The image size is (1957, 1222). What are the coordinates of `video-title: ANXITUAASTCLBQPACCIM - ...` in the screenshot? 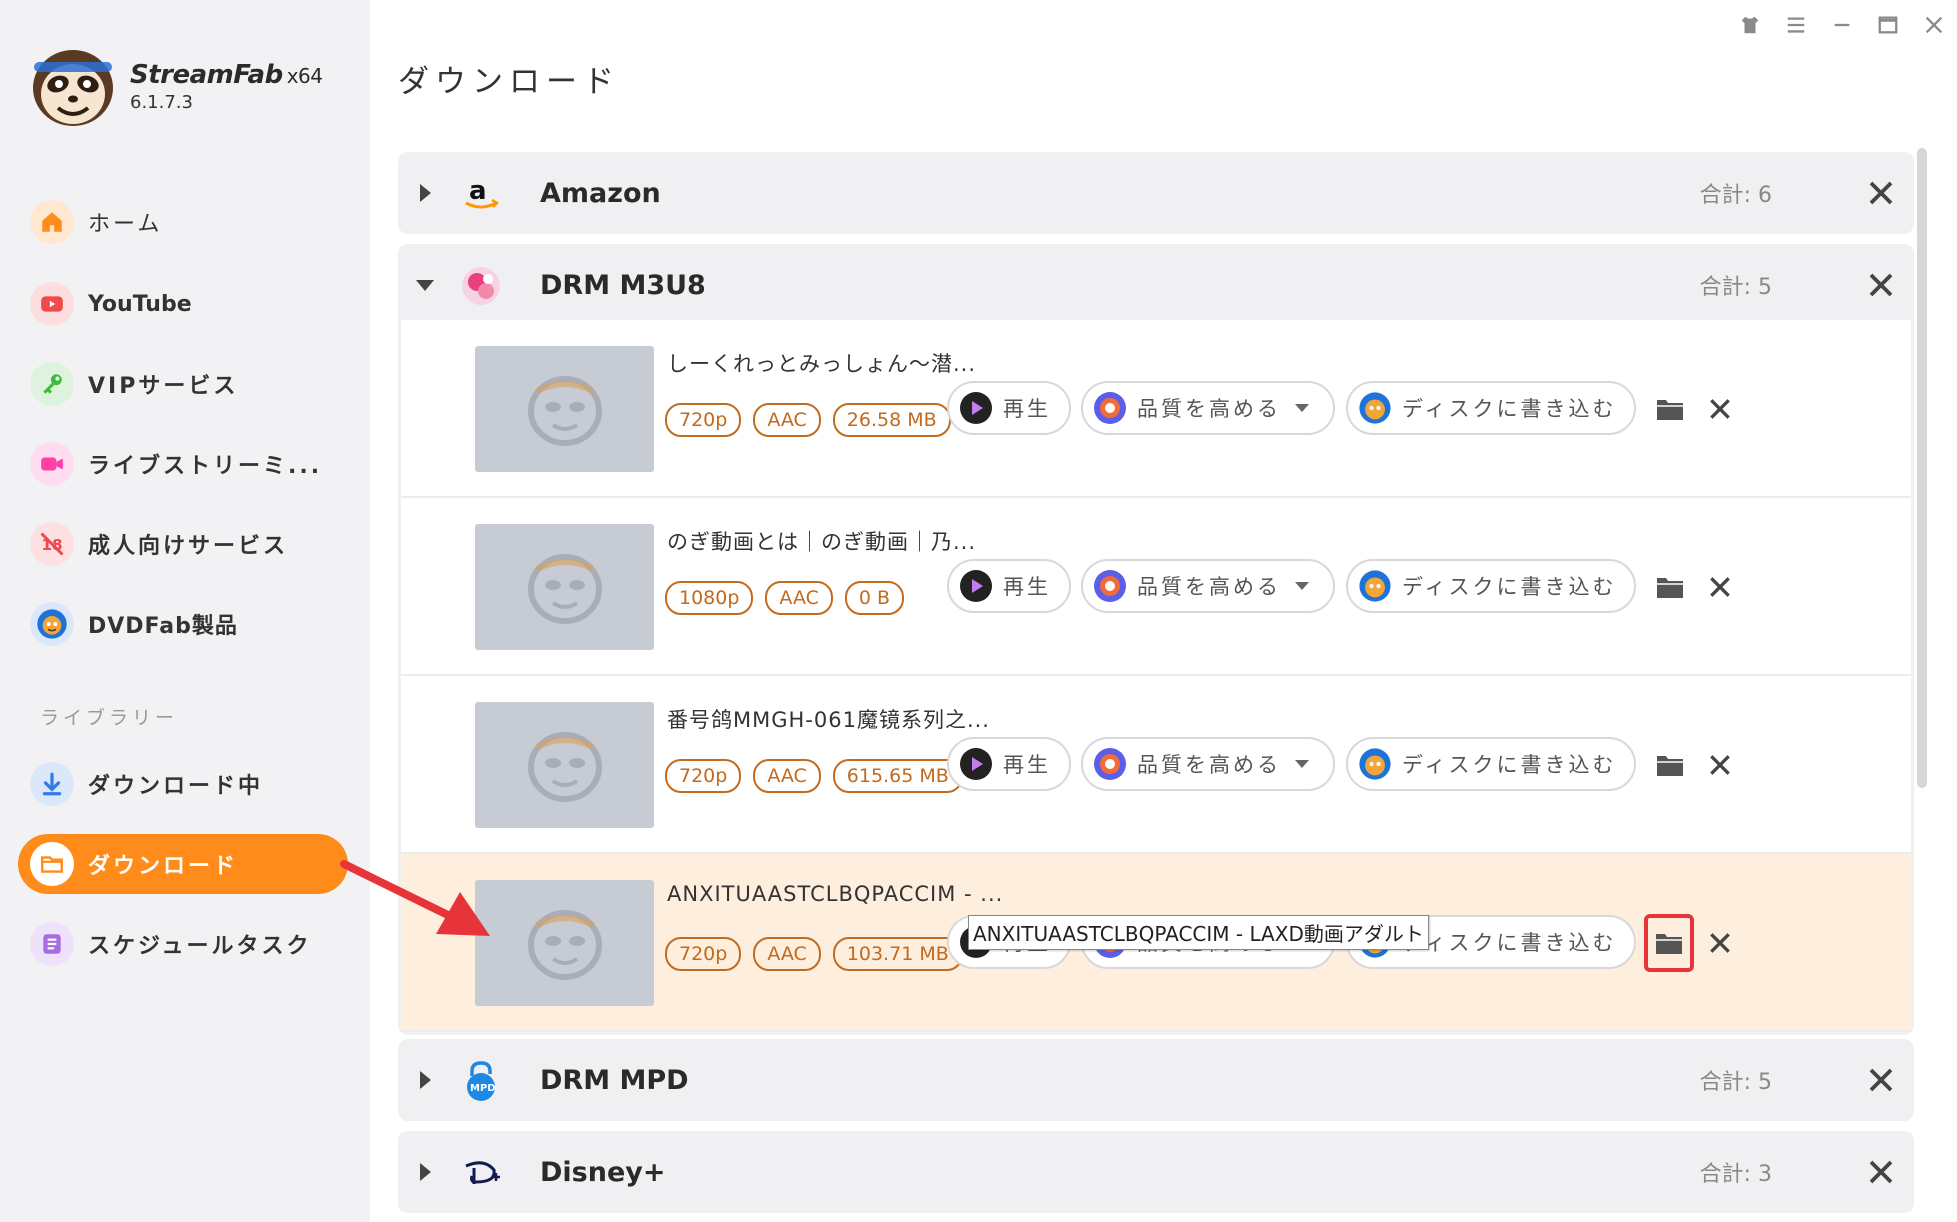 It's located at (835, 894).